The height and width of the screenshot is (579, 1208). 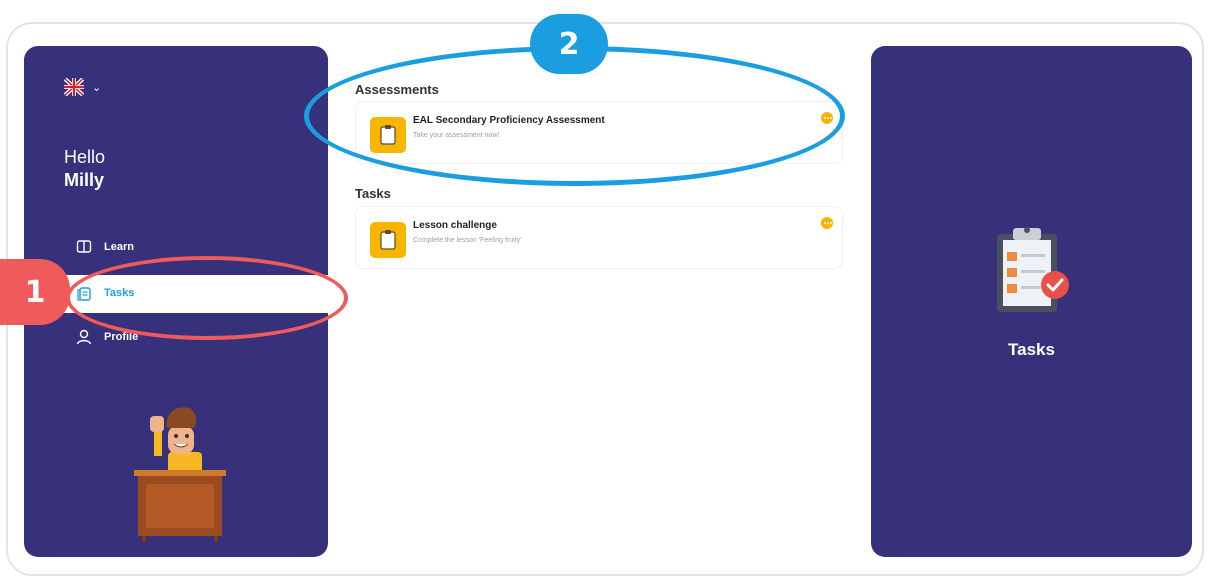 What do you see at coordinates (467, 240) in the screenshot?
I see `task-card-subtitle: Complete the lesson 'Feeling fruity'` at bounding box center [467, 240].